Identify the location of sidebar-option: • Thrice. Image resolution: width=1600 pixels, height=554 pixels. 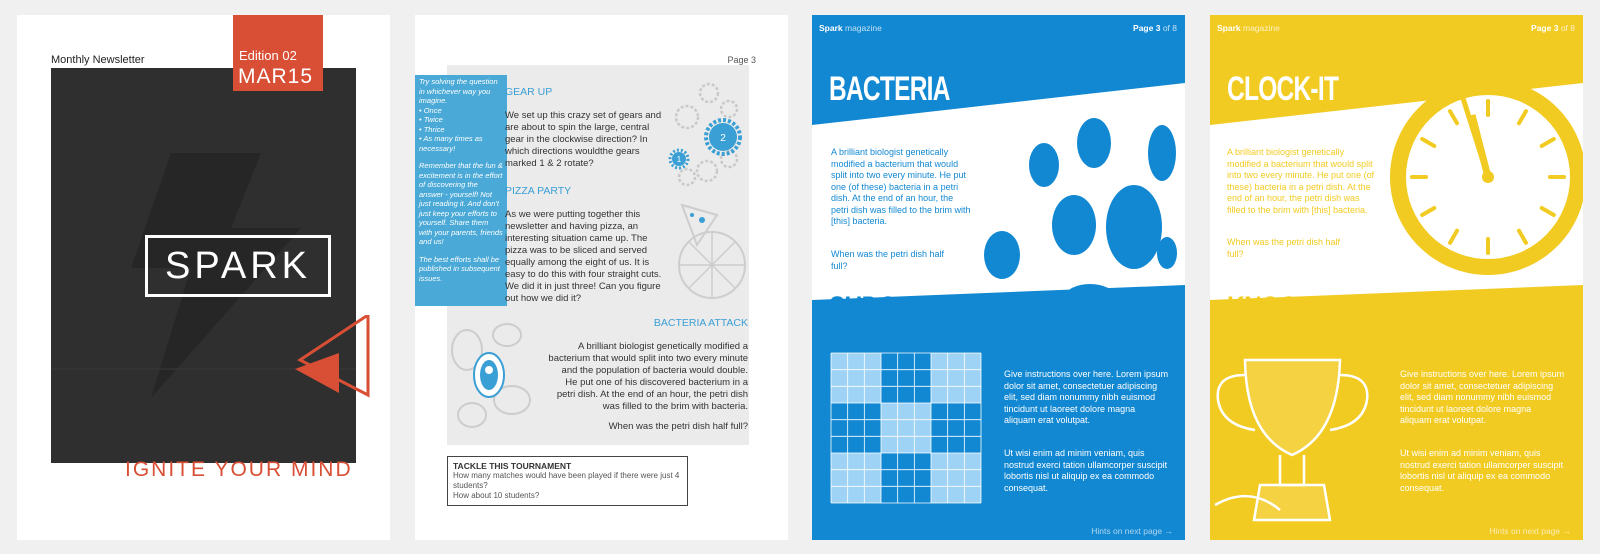
(432, 129).